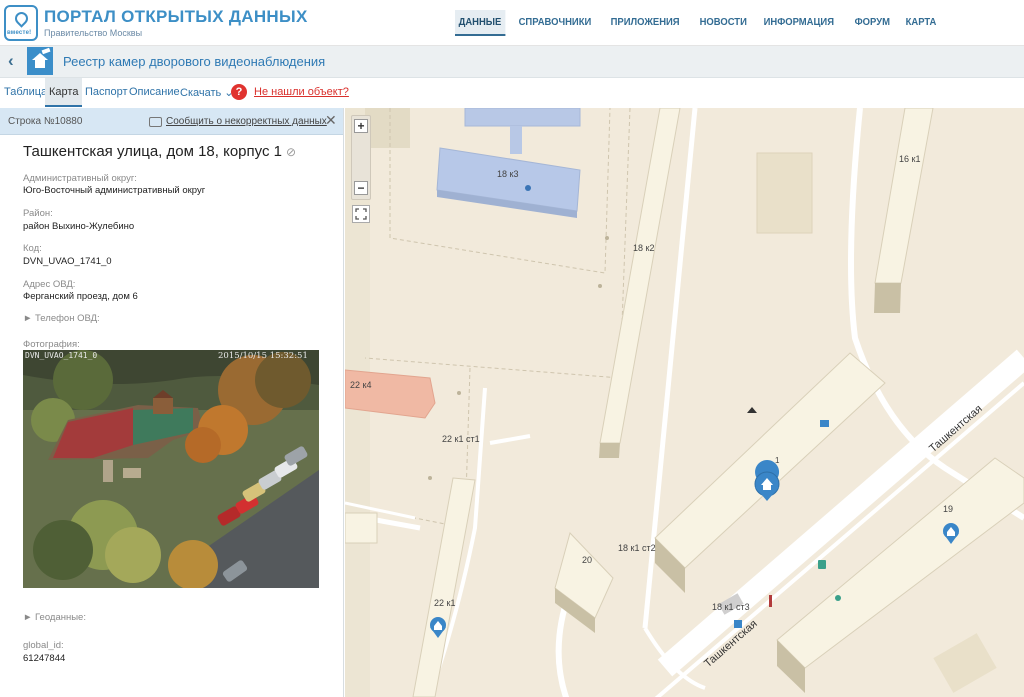 This screenshot has width=1024, height=697. I want to click on help-icon: ?, so click(239, 92).